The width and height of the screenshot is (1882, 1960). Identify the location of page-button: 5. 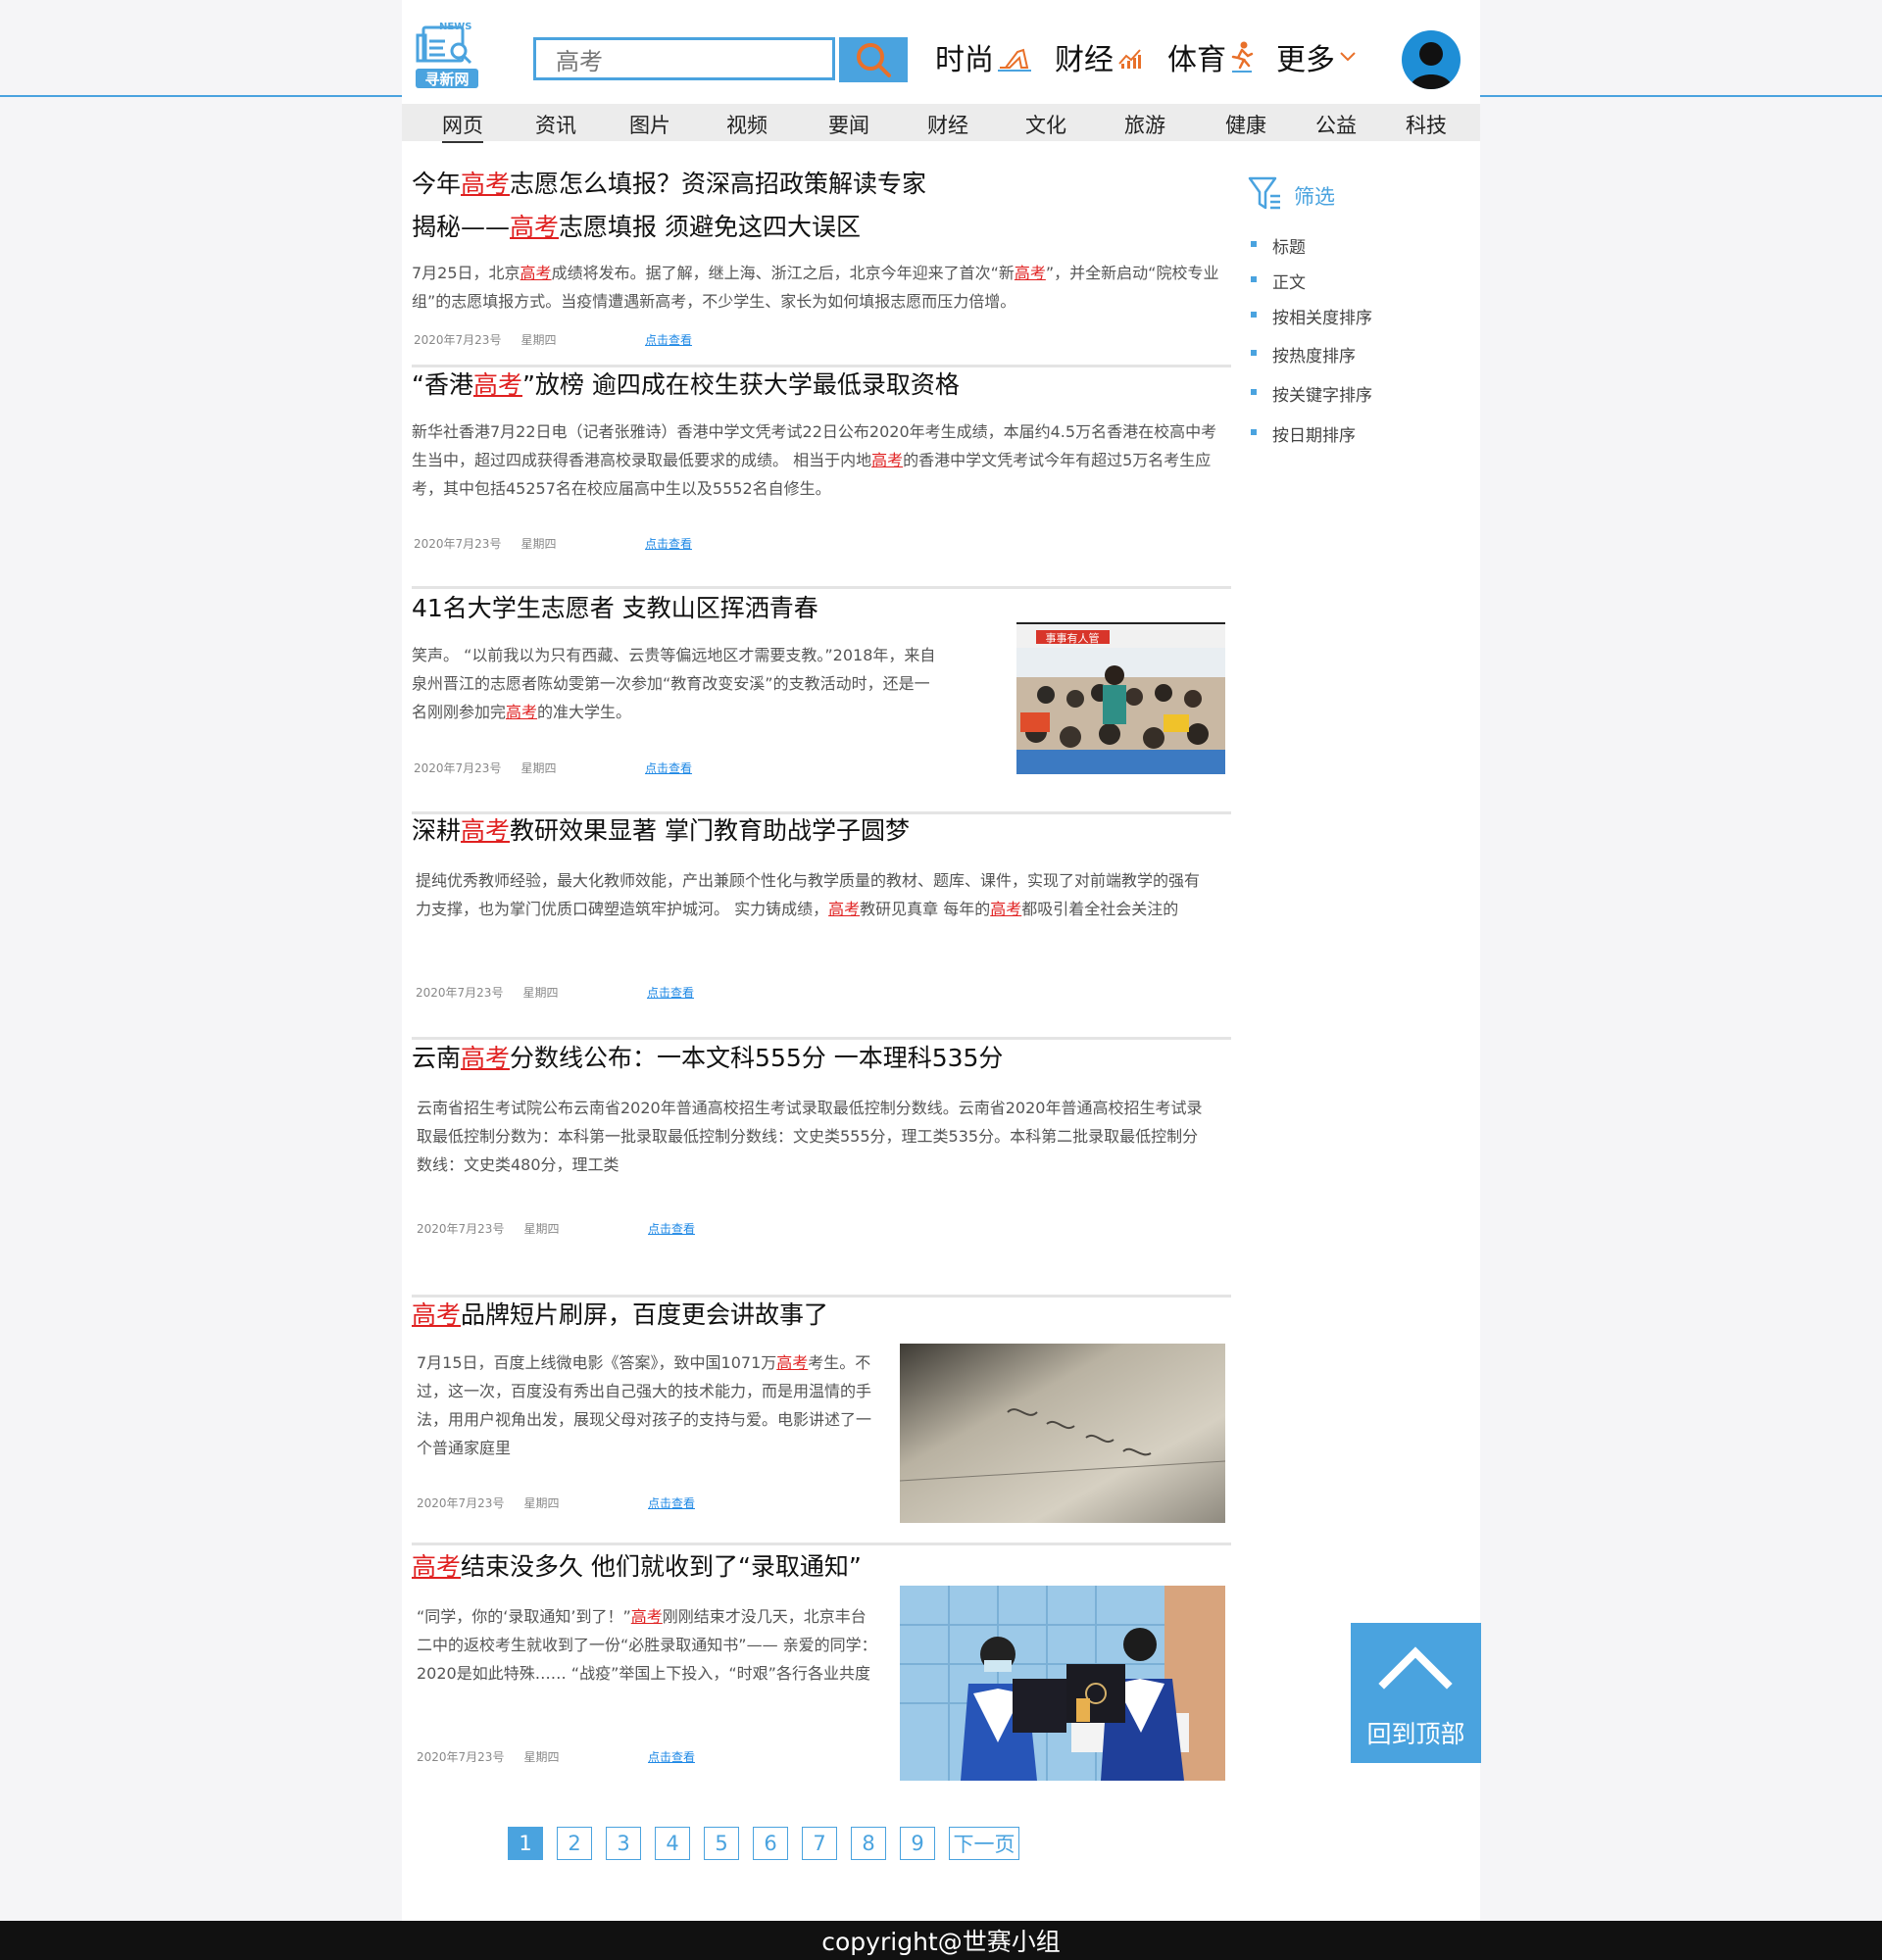
(722, 1843).